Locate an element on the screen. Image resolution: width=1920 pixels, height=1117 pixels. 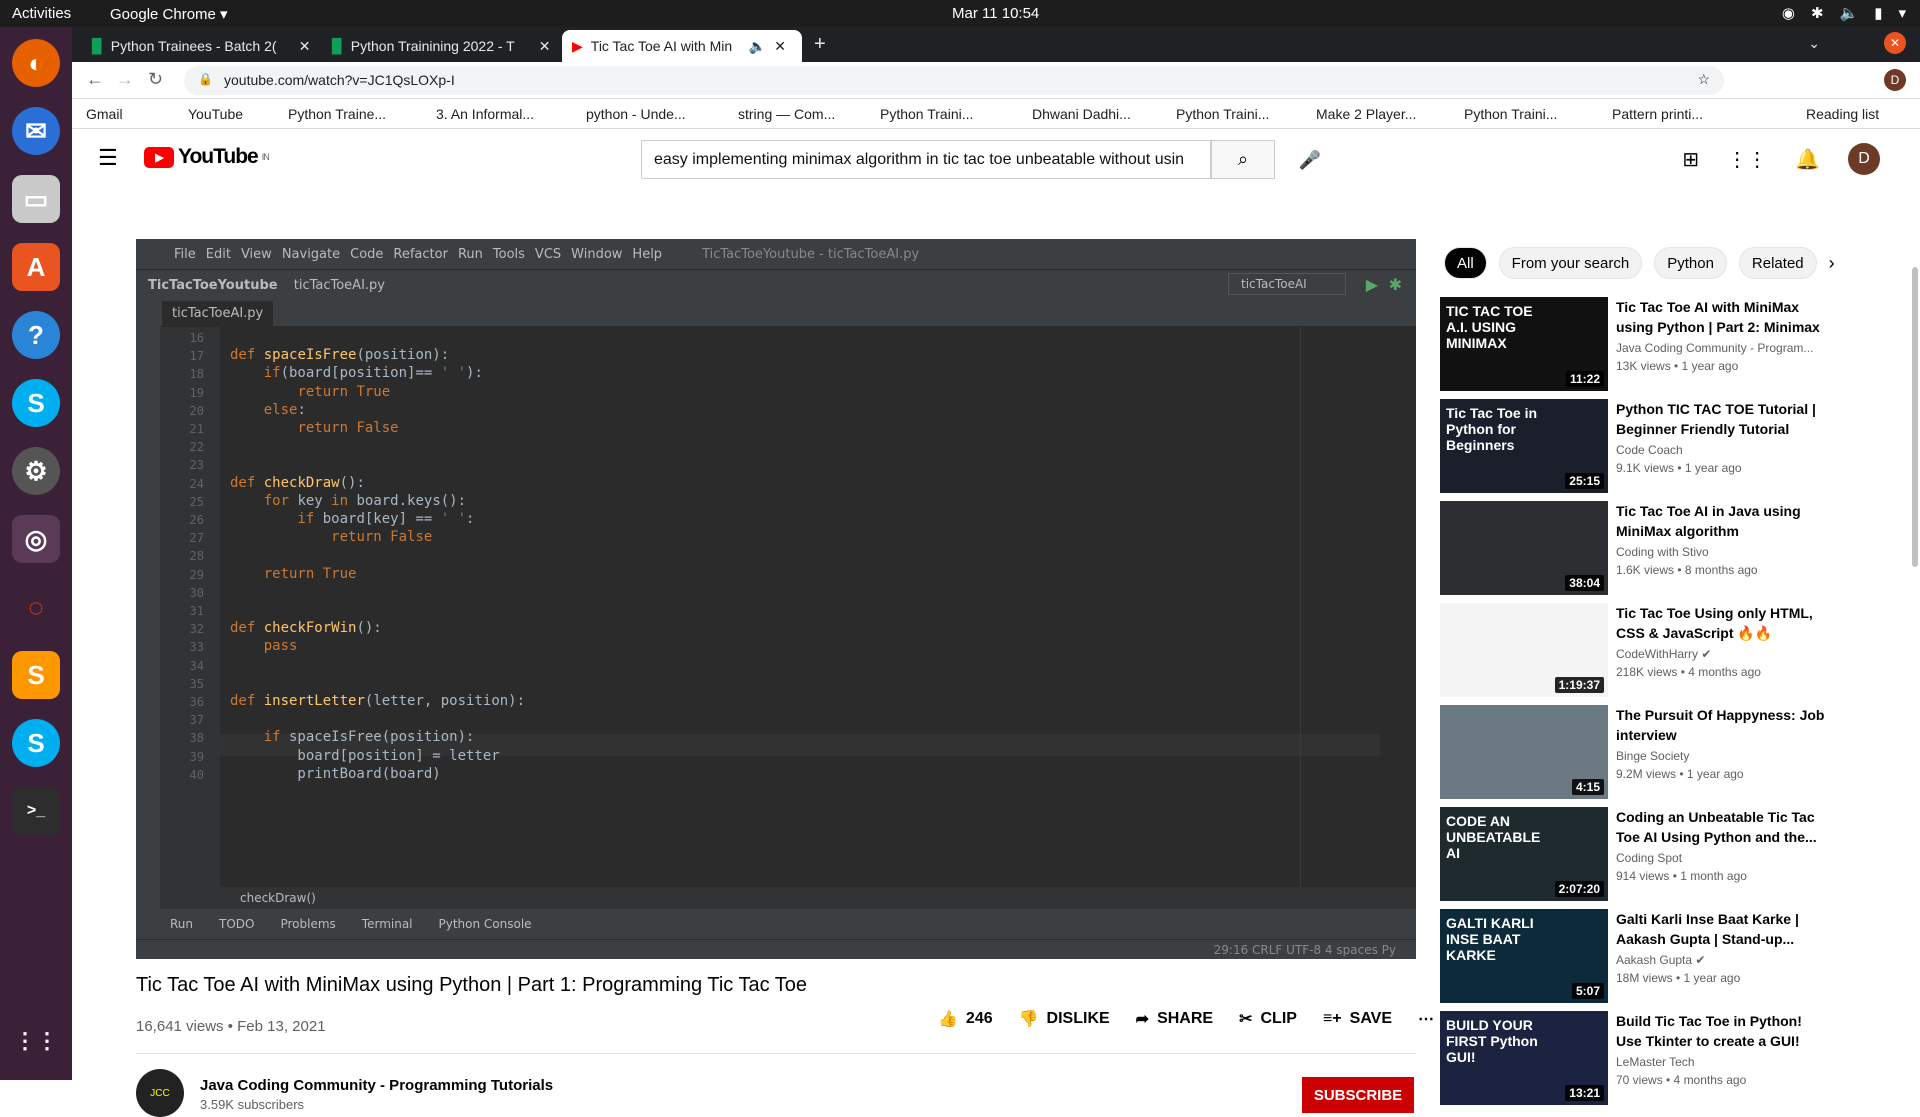
bookmark-youtube: YouTube is located at coordinates (215, 114).